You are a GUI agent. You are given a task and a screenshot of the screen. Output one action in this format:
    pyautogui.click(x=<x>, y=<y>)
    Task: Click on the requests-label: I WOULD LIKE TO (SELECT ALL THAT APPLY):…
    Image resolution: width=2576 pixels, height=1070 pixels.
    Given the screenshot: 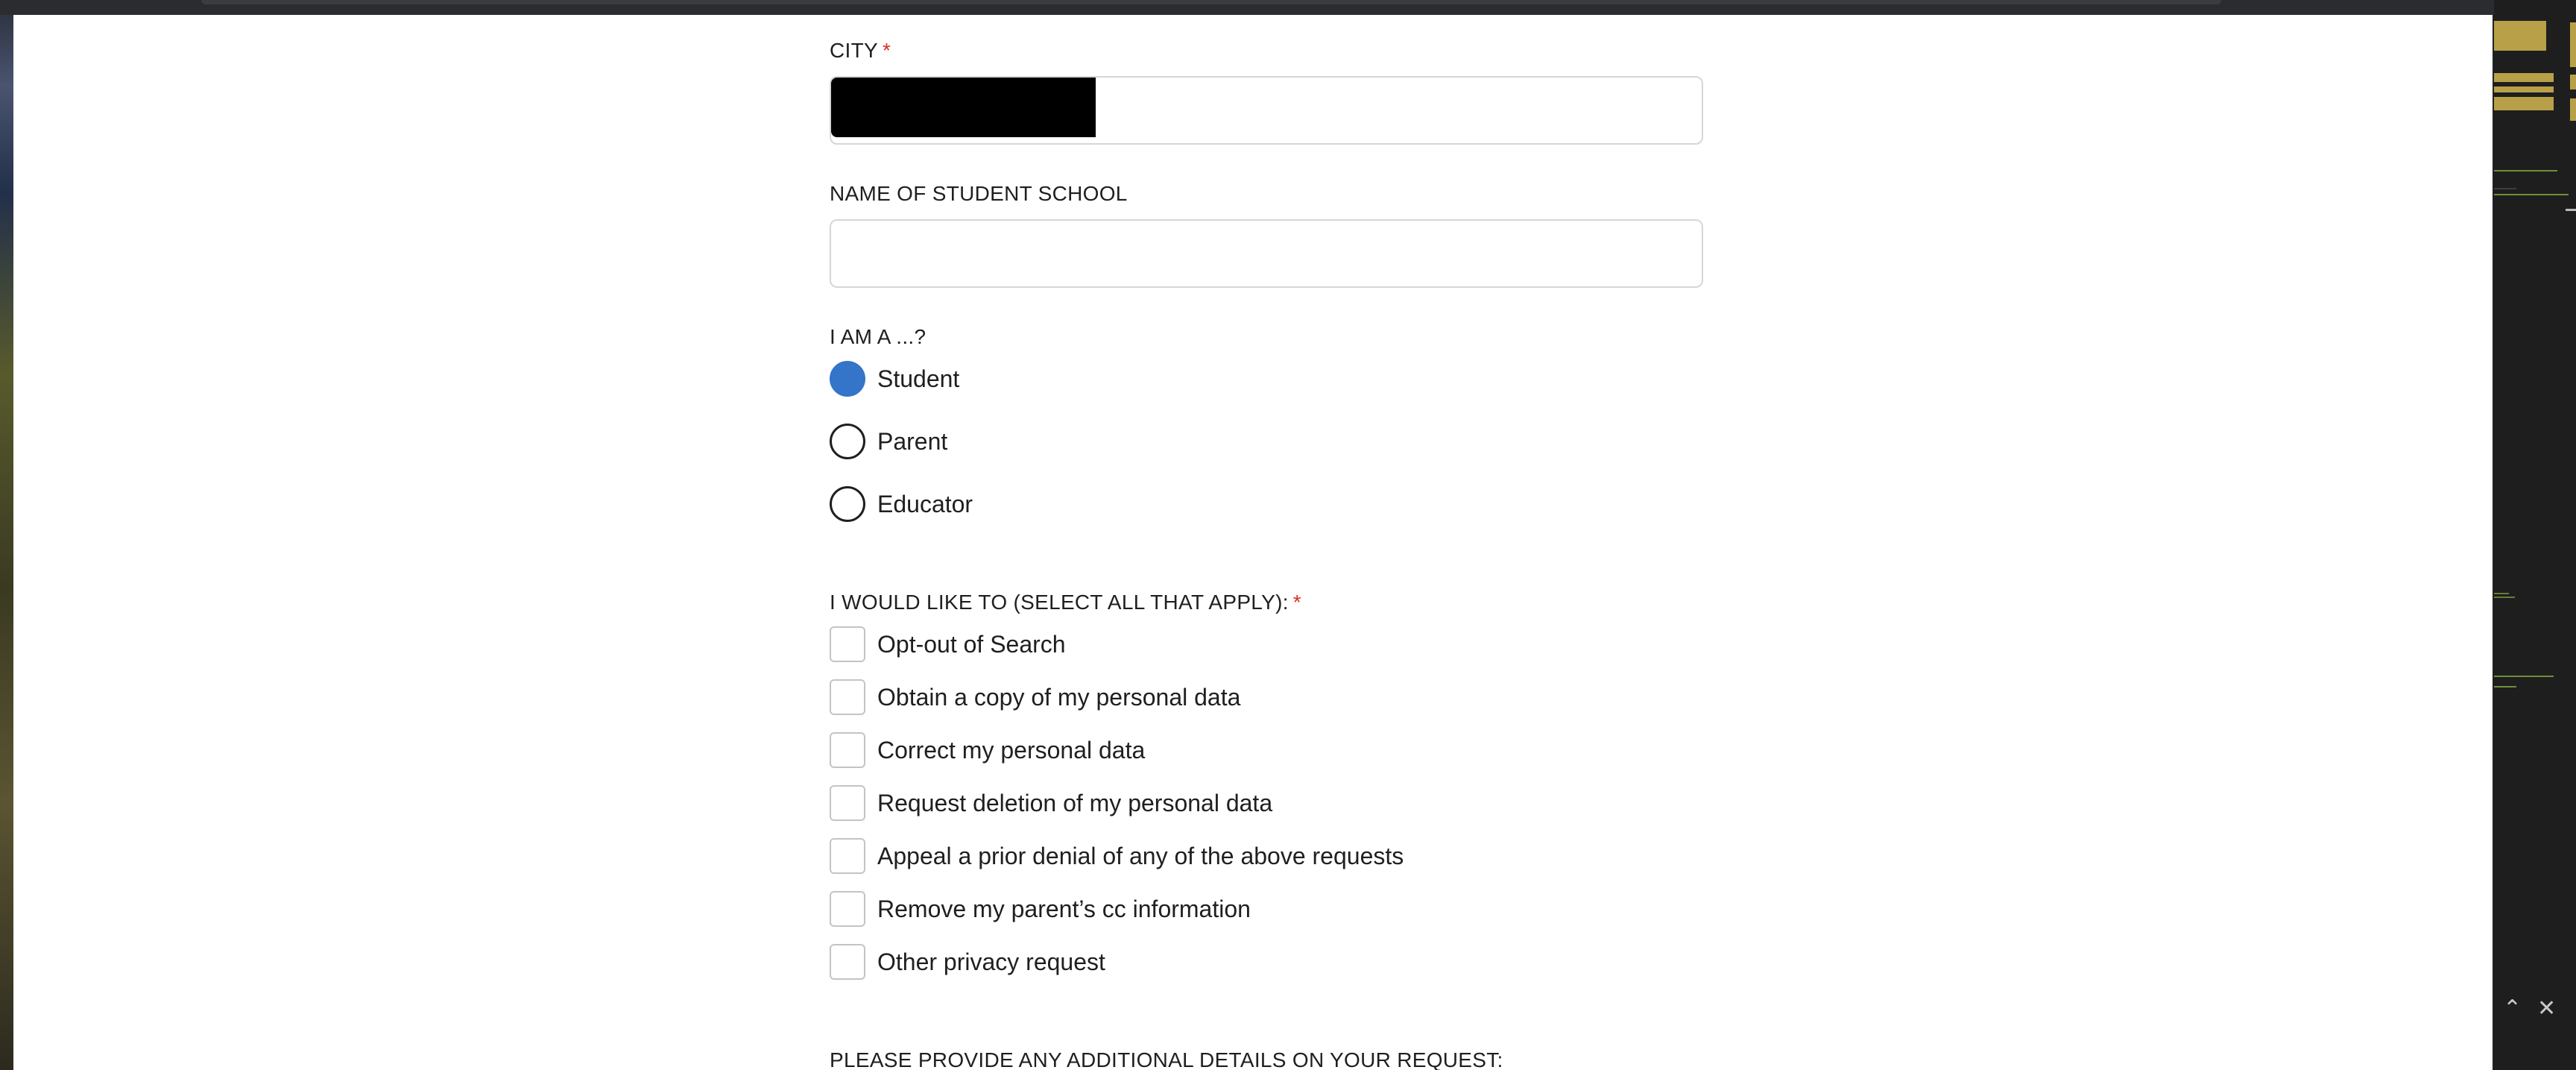 What is the action you would take?
    pyautogui.click(x=1065, y=602)
    